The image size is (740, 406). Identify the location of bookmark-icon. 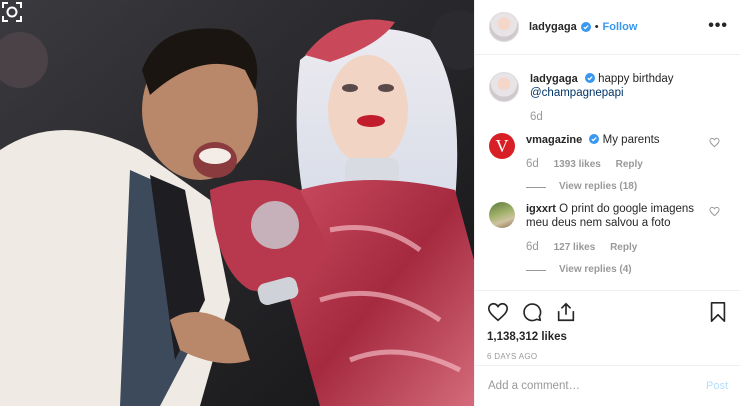
(718, 312).